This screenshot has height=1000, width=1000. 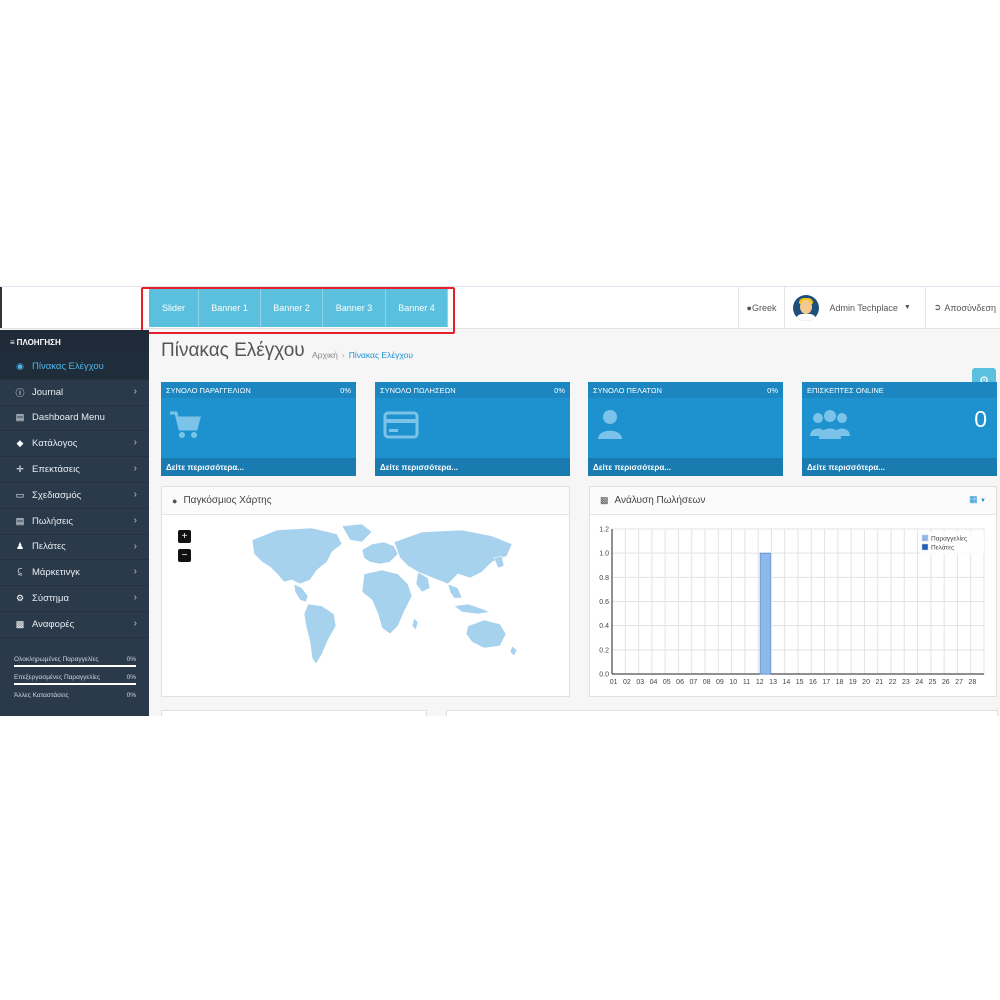 I want to click on sidebar-item-label: Journal, so click(x=48, y=392).